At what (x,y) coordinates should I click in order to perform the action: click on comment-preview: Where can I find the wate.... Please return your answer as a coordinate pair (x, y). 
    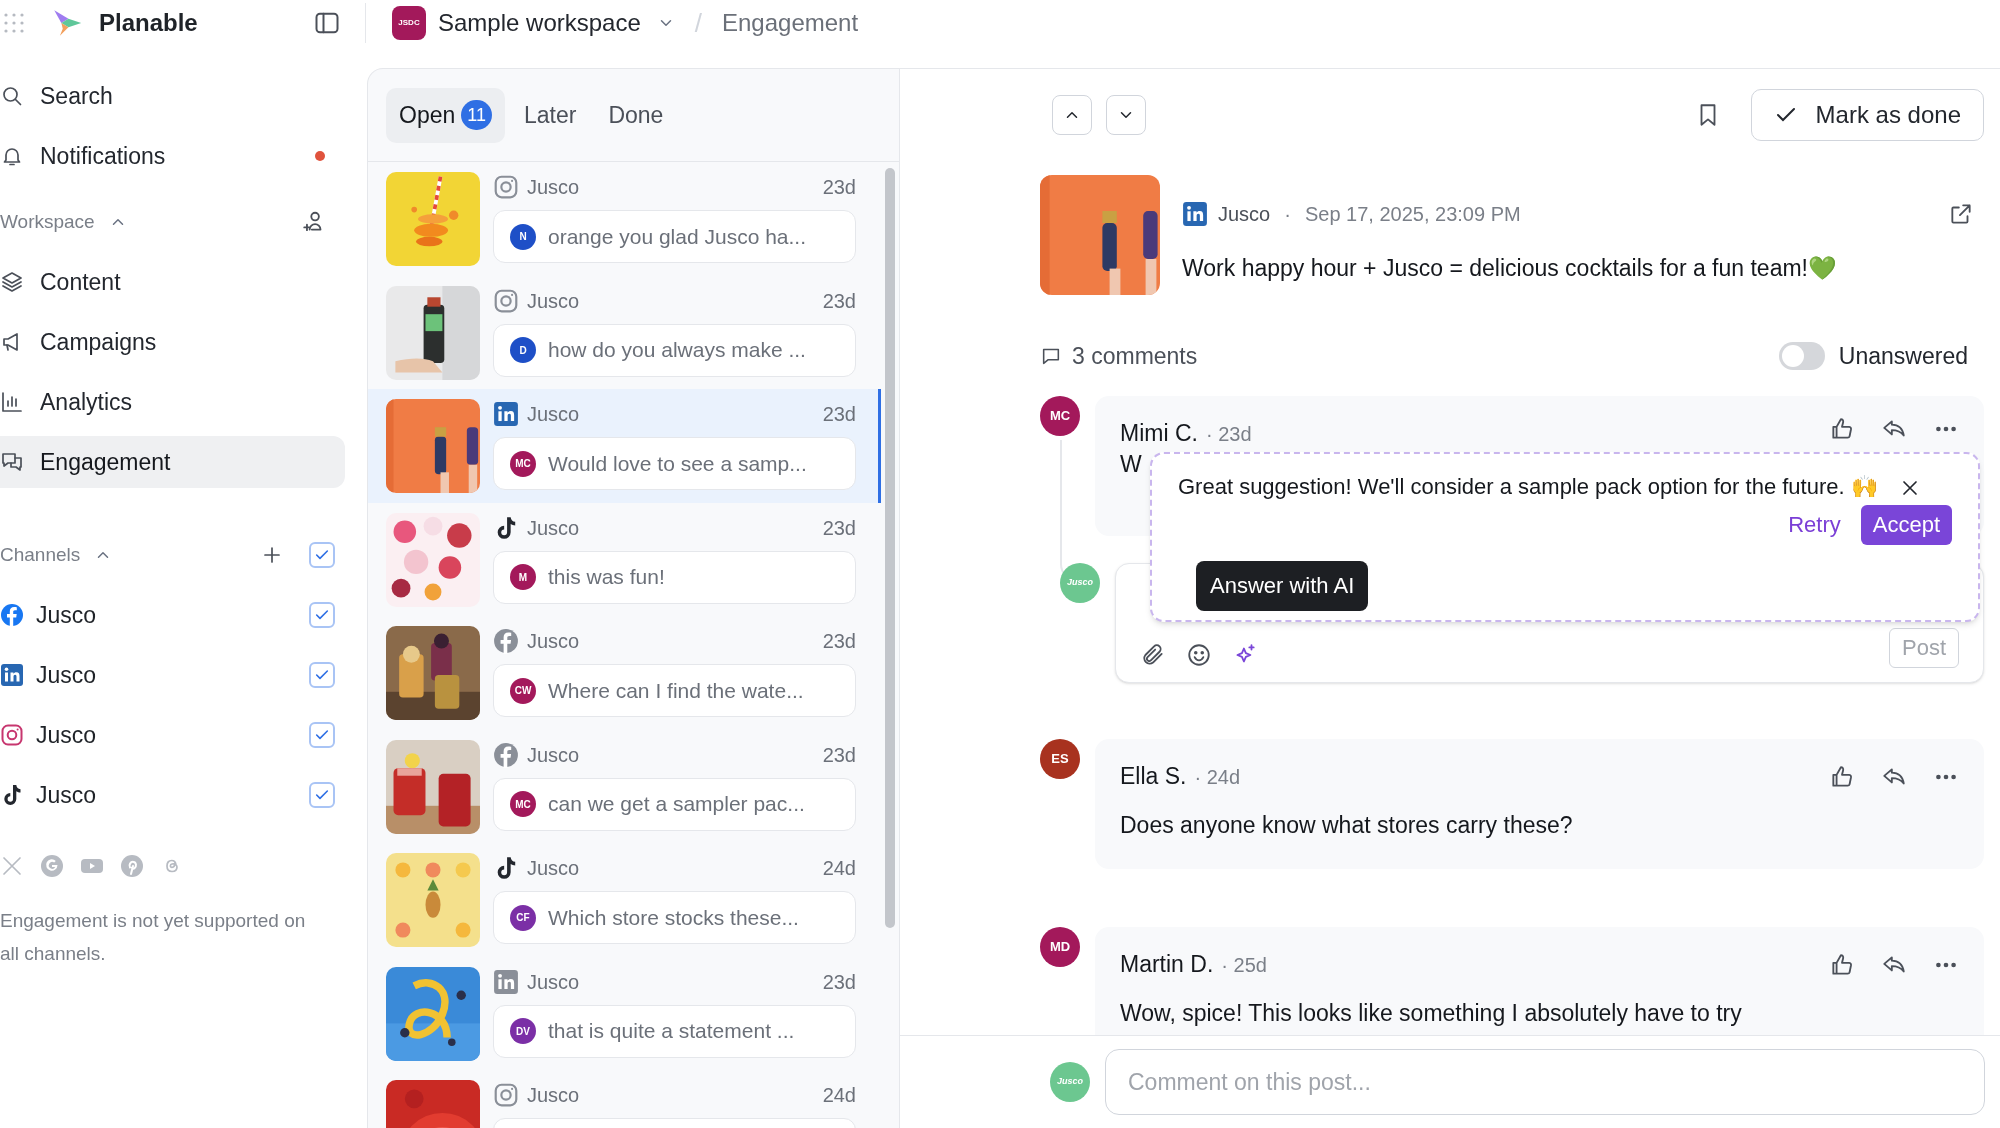
    Looking at the image, I should click on (676, 690).